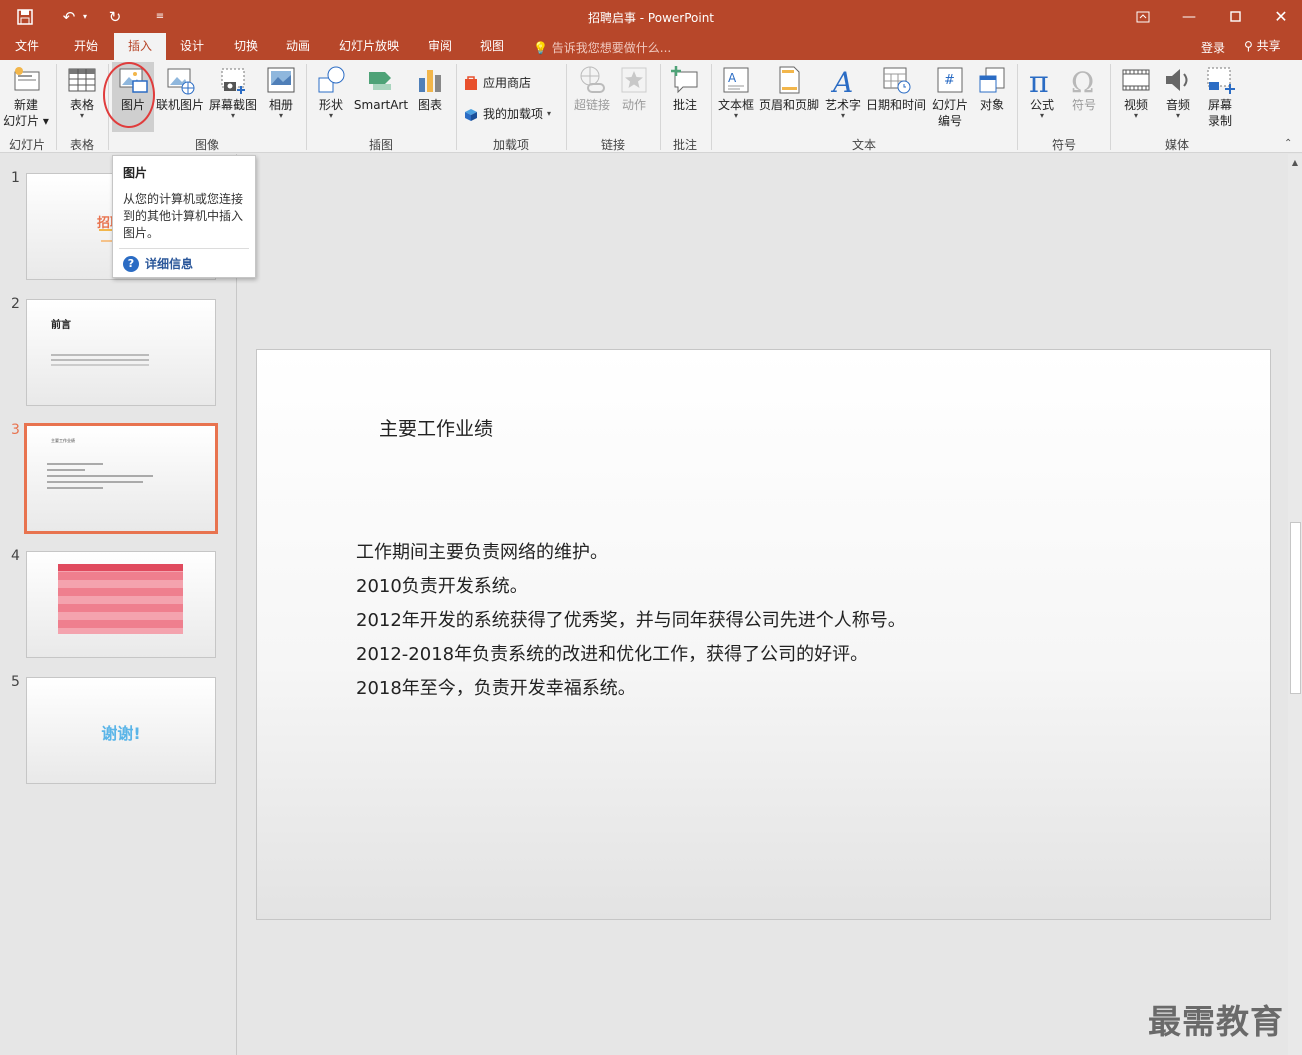 The image size is (1302, 1055). Describe the element at coordinates (440, 46) in the screenshot. I see `tab-review: 审阅` at that location.